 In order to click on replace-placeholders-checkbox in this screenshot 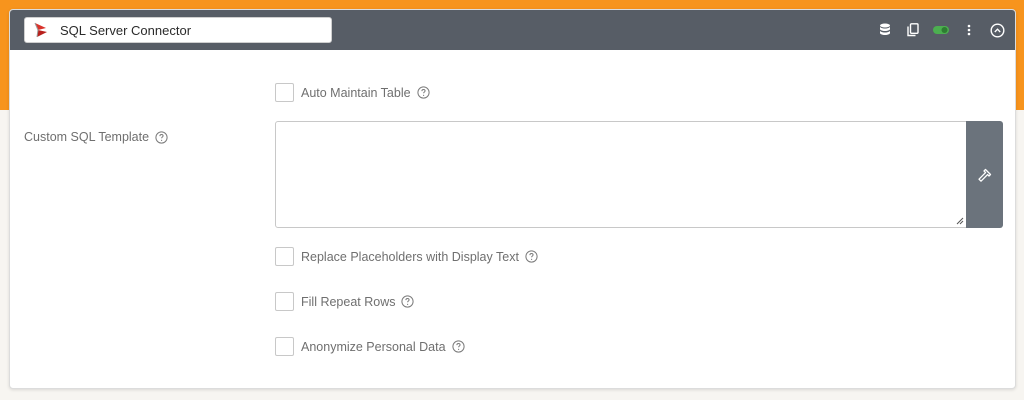, I will do `click(284, 256)`.